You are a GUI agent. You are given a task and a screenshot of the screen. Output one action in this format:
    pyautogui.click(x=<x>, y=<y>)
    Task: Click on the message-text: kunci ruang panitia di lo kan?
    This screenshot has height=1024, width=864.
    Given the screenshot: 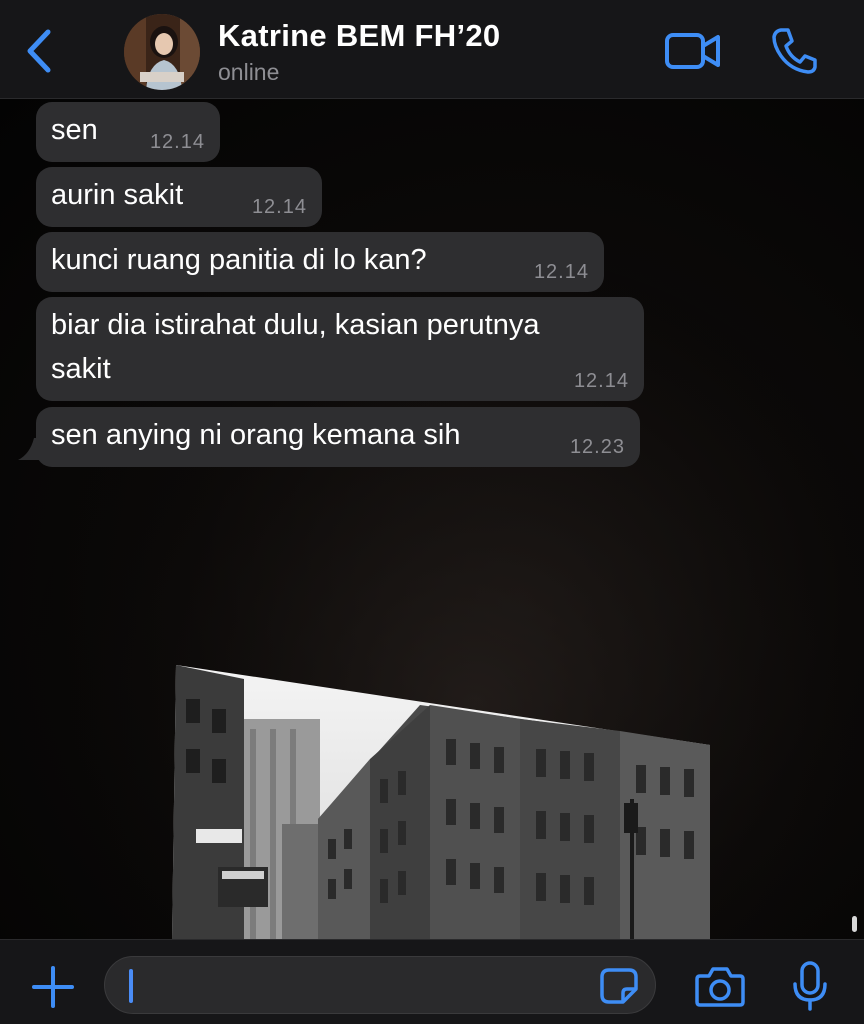 What is the action you would take?
    pyautogui.click(x=239, y=260)
    